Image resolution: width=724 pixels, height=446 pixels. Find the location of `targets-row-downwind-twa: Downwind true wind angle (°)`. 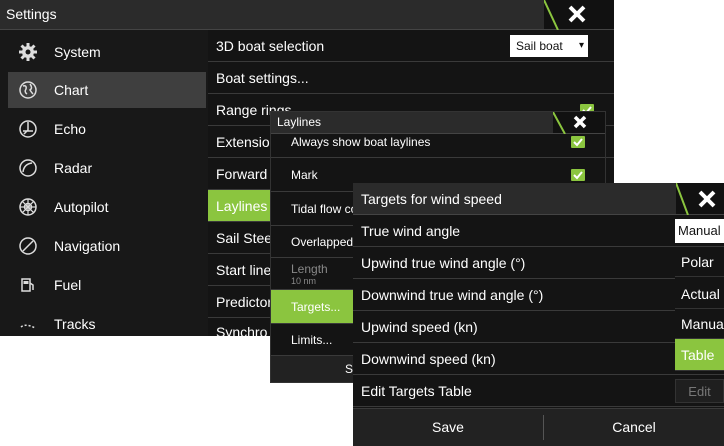

targets-row-downwind-twa: Downwind true wind angle (°) is located at coordinates (538, 295).